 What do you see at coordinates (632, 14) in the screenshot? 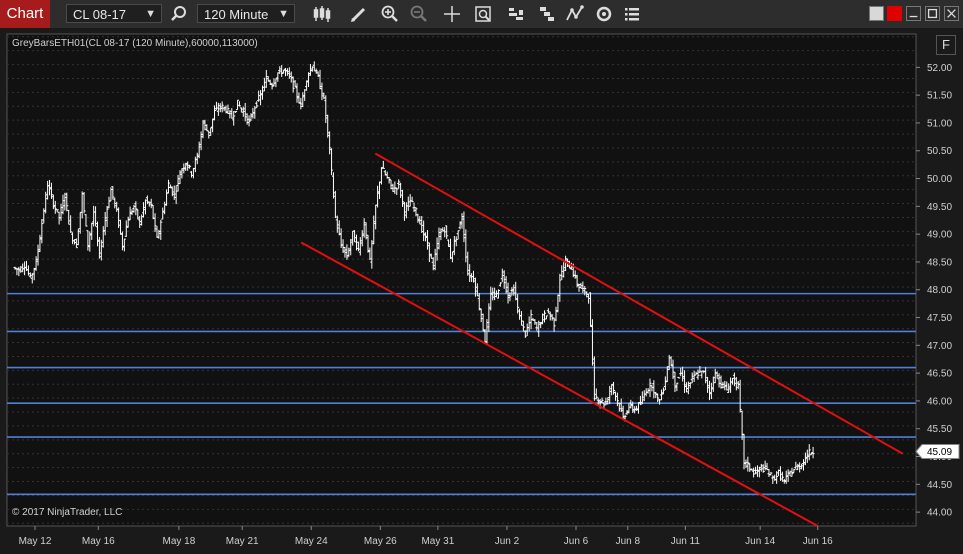
I see `properties-icon` at bounding box center [632, 14].